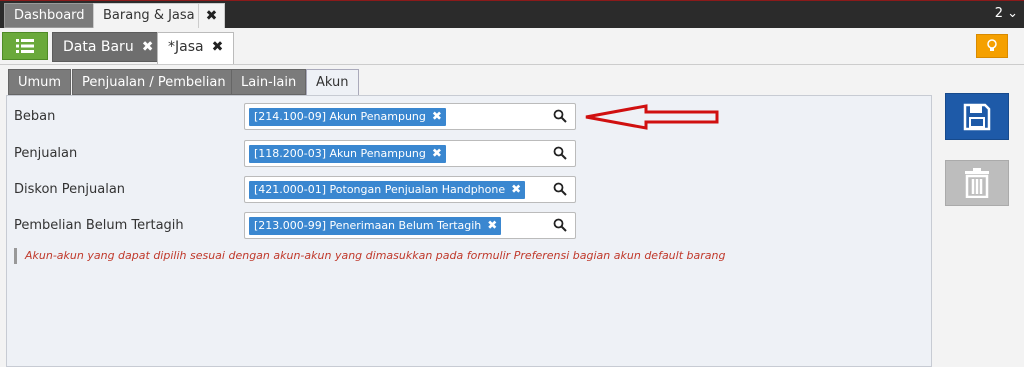 The image size is (1024, 367). I want to click on lightbulb-icon, so click(992, 45).